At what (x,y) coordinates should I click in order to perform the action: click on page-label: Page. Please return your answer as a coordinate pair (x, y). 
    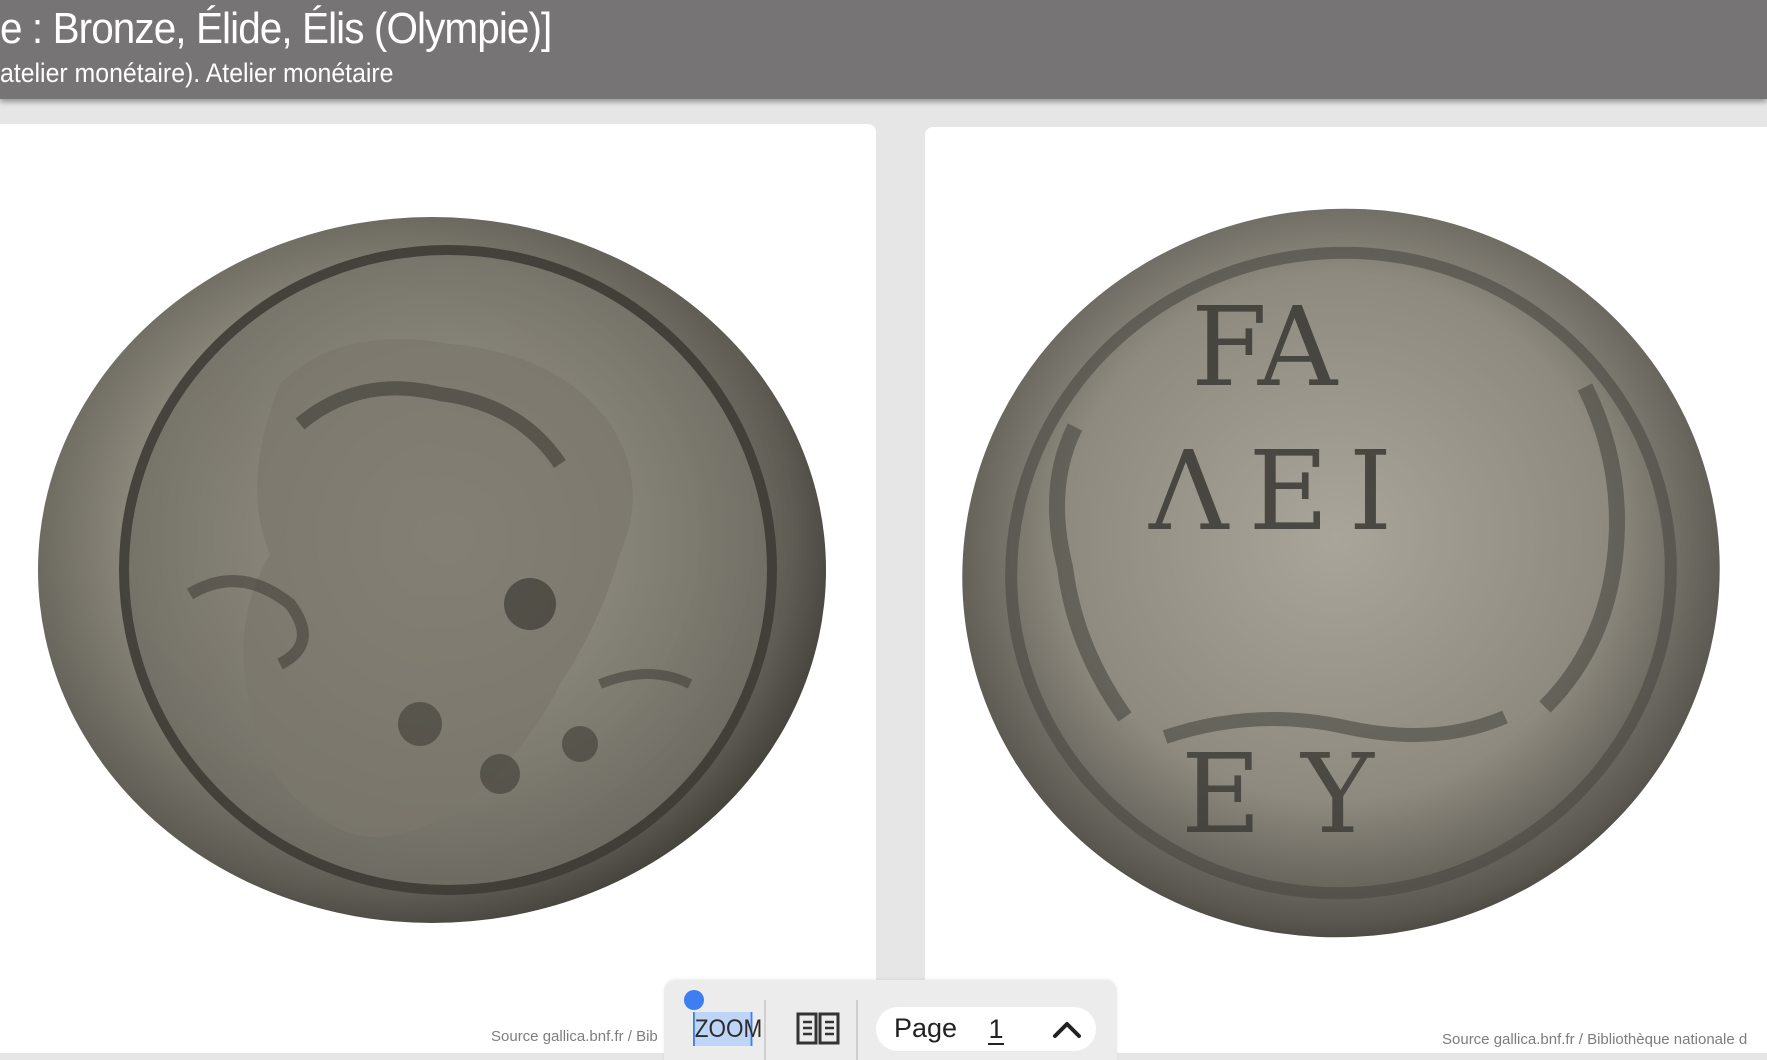
    Looking at the image, I should click on (926, 1028).